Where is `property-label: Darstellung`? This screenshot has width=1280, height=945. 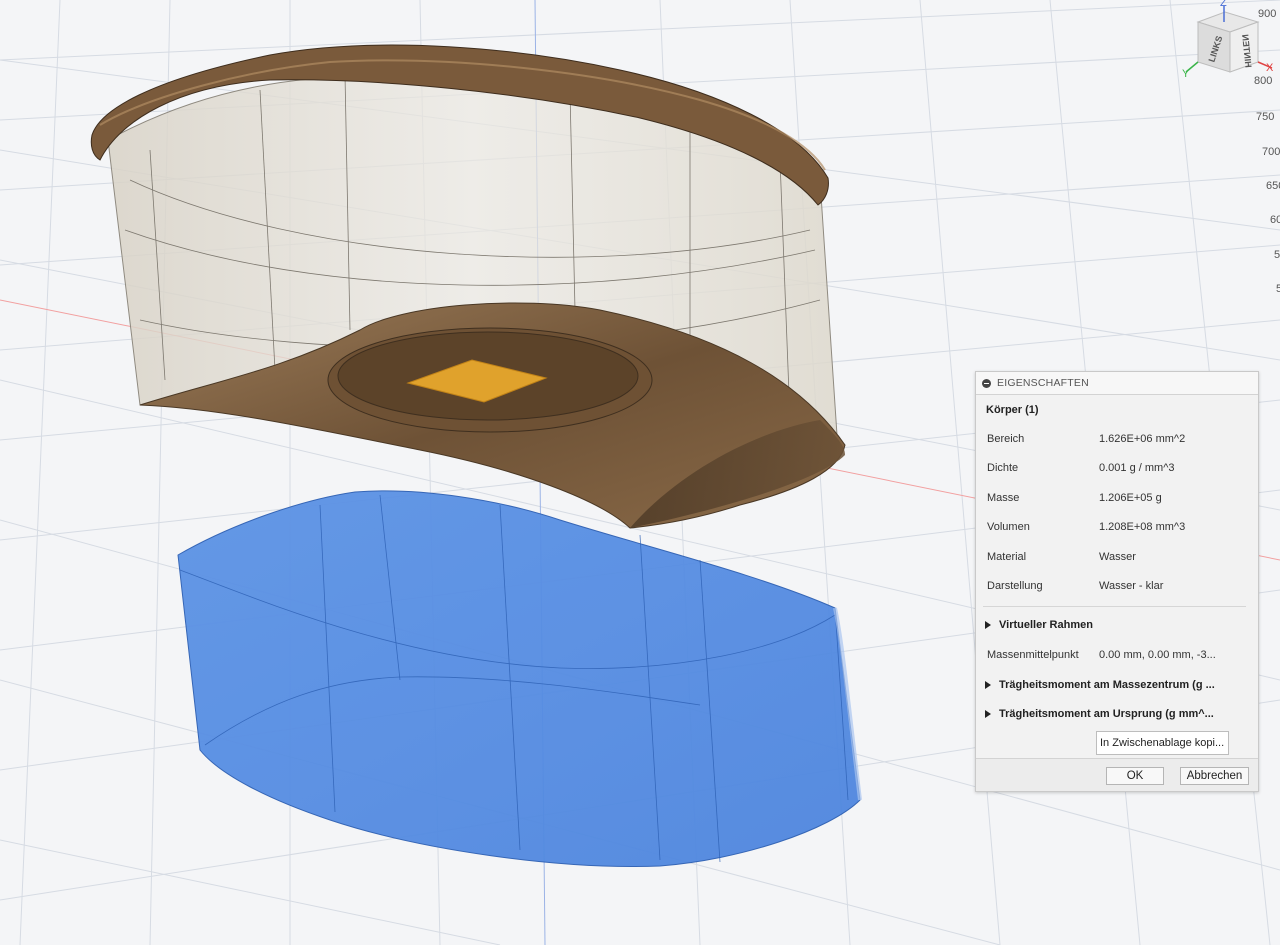
property-label: Darstellung is located at coordinates (1015, 586).